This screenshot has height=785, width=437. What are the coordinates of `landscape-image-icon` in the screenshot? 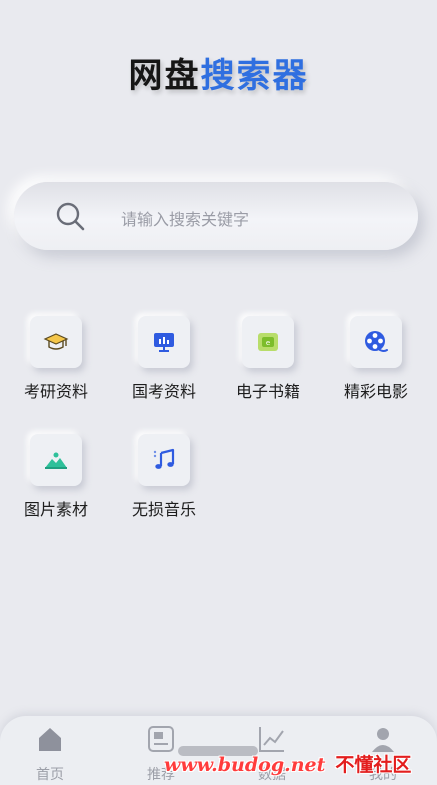 It's located at (56, 460).